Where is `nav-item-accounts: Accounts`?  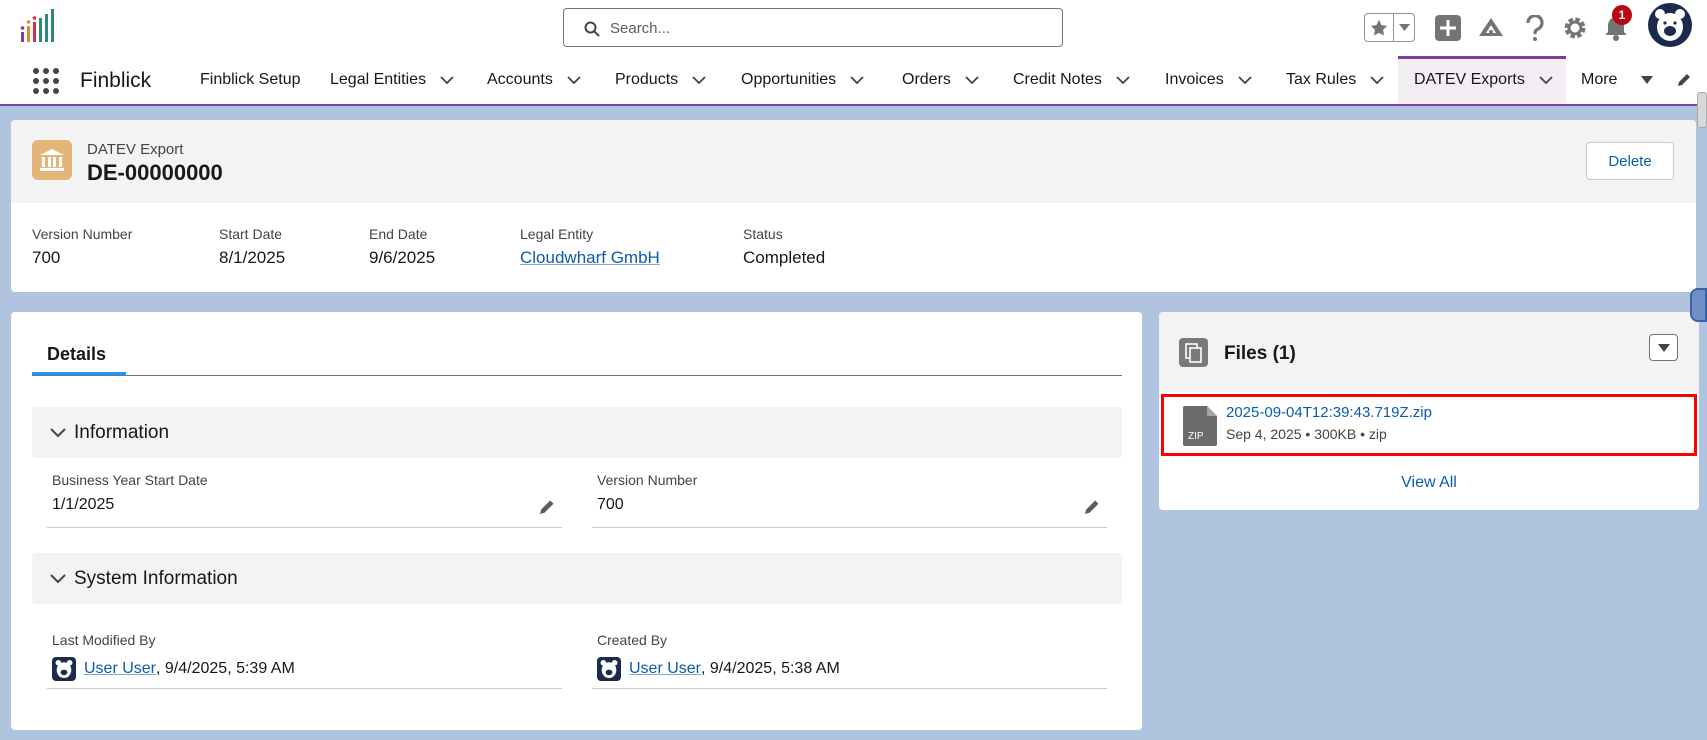
nav-item-accounts: Accounts is located at coordinates (534, 80).